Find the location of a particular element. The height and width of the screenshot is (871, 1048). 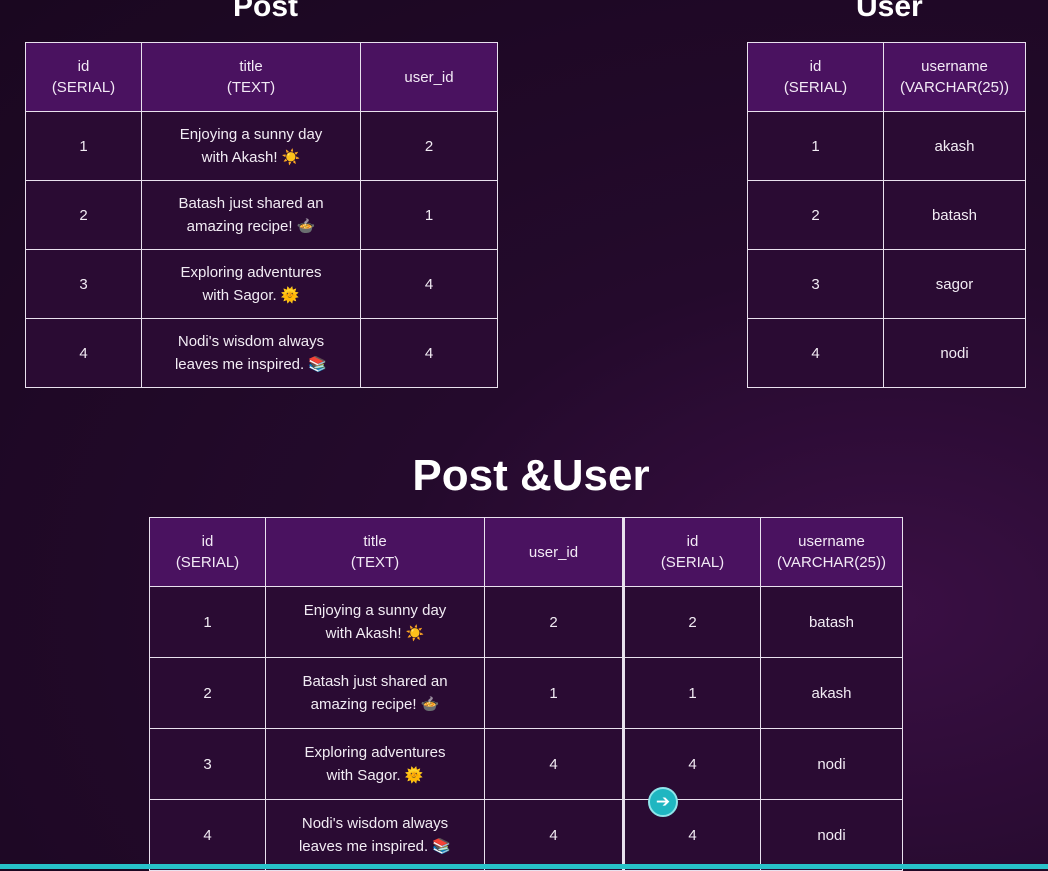

table-row: 1 Enjoying a sunny day with Akash! ☀️ 2 is located at coordinates (261, 146).